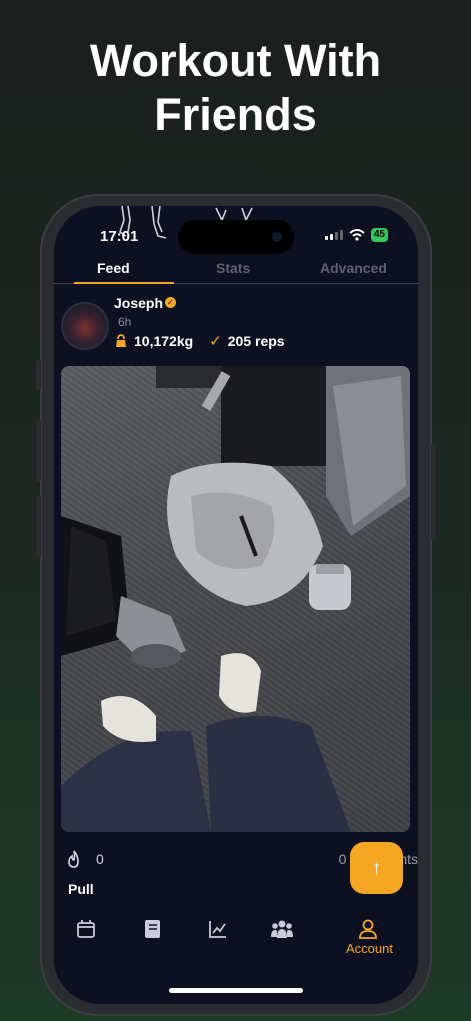 The width and height of the screenshot is (471, 1021). I want to click on book-icon, so click(152, 929).